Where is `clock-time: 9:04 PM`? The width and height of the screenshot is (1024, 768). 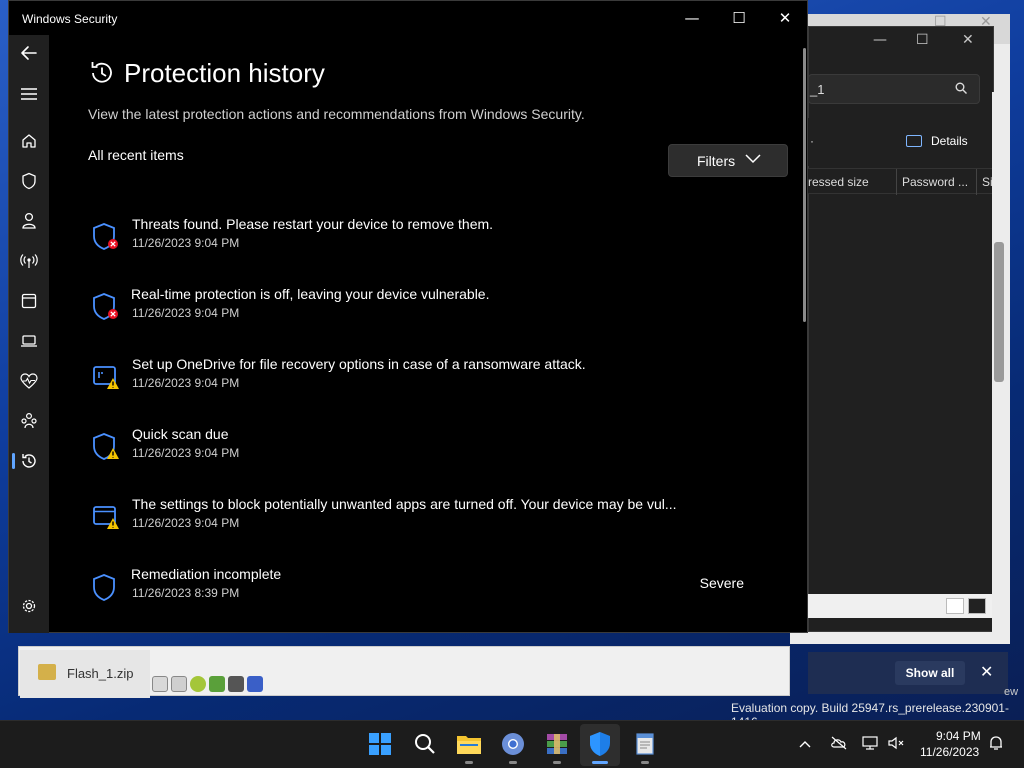
clock-time: 9:04 PM is located at coordinates (958, 736).